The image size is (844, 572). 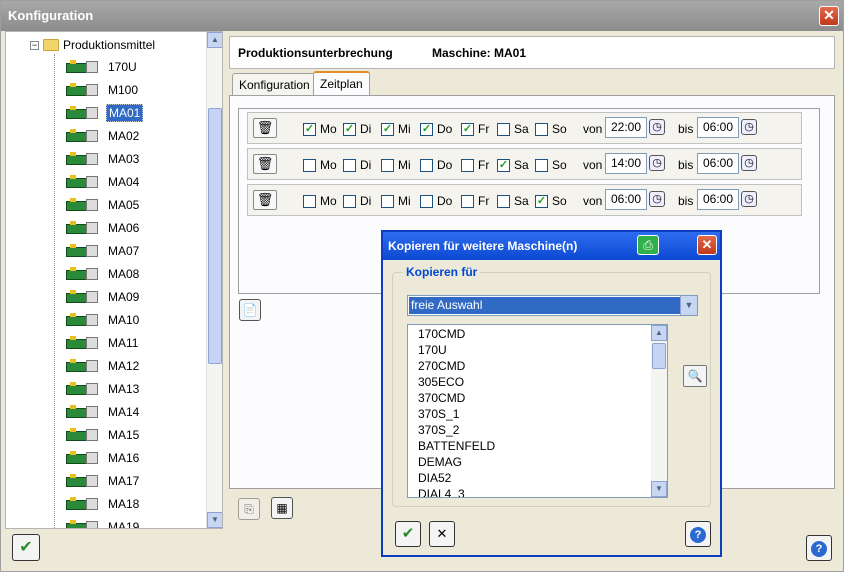 I want to click on tree-item: 170U, so click(x=102, y=67).